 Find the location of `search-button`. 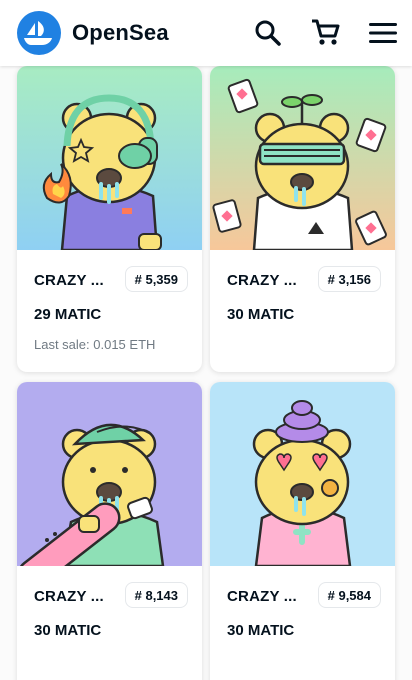

search-button is located at coordinates (268, 33).